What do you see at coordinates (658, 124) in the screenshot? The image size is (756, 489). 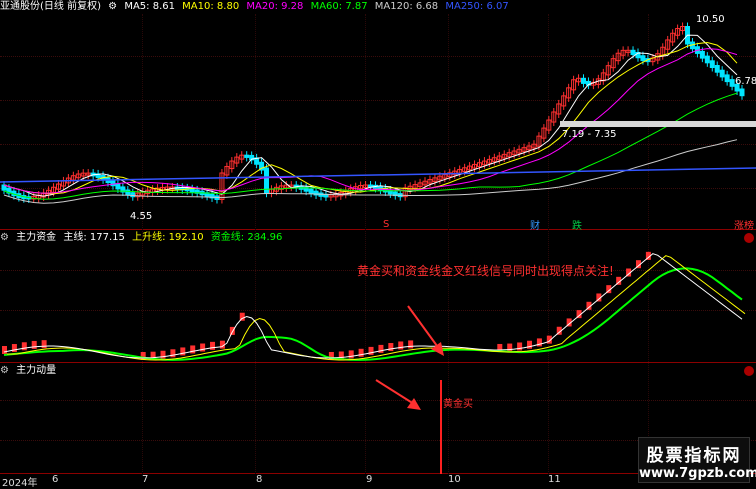 I see `range-band` at bounding box center [658, 124].